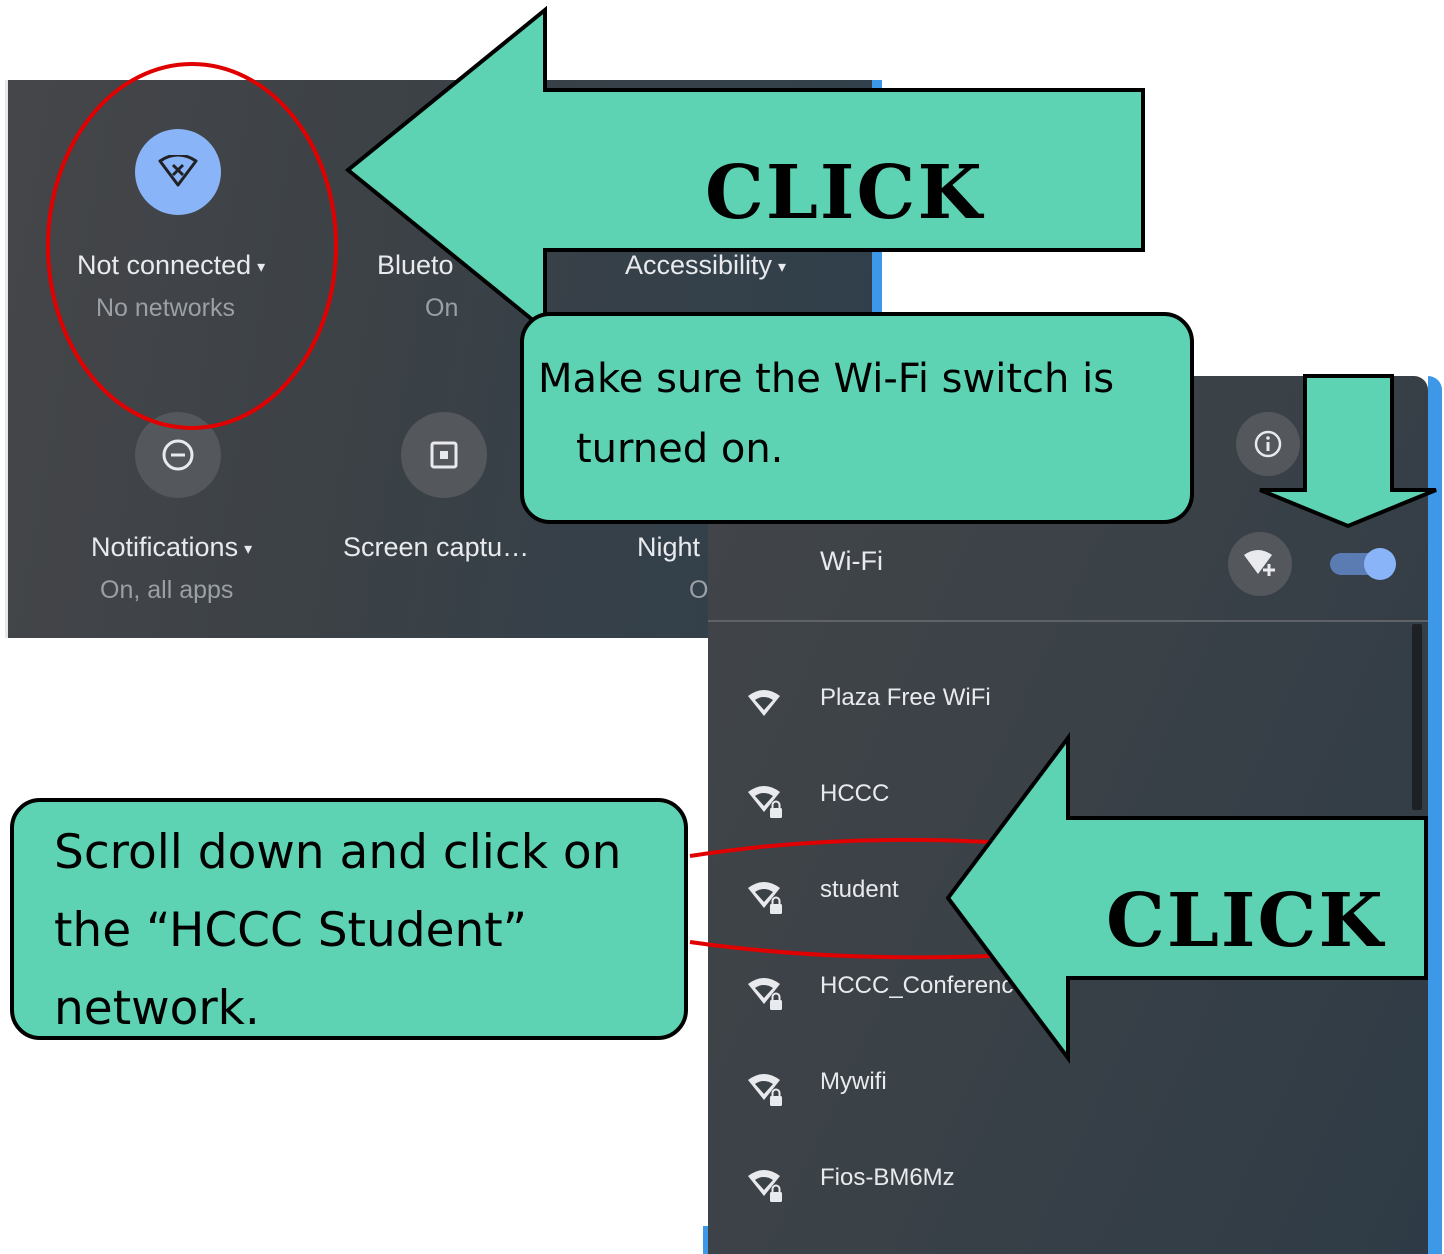 This screenshot has width=1444, height=1254. I want to click on wifi-tile-button, so click(178, 172).